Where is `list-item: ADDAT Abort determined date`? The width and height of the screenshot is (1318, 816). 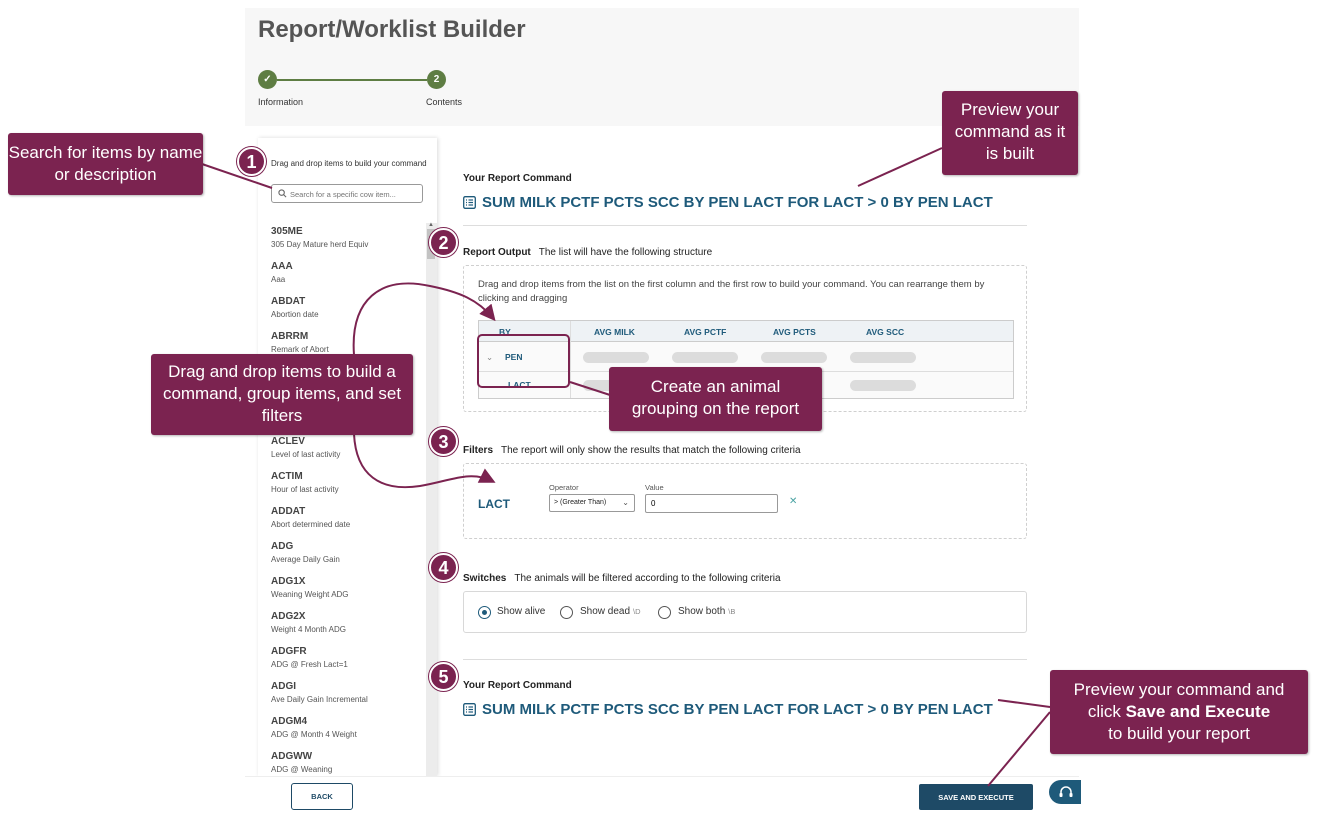 list-item: ADDAT Abort determined date is located at coordinates (346, 521).